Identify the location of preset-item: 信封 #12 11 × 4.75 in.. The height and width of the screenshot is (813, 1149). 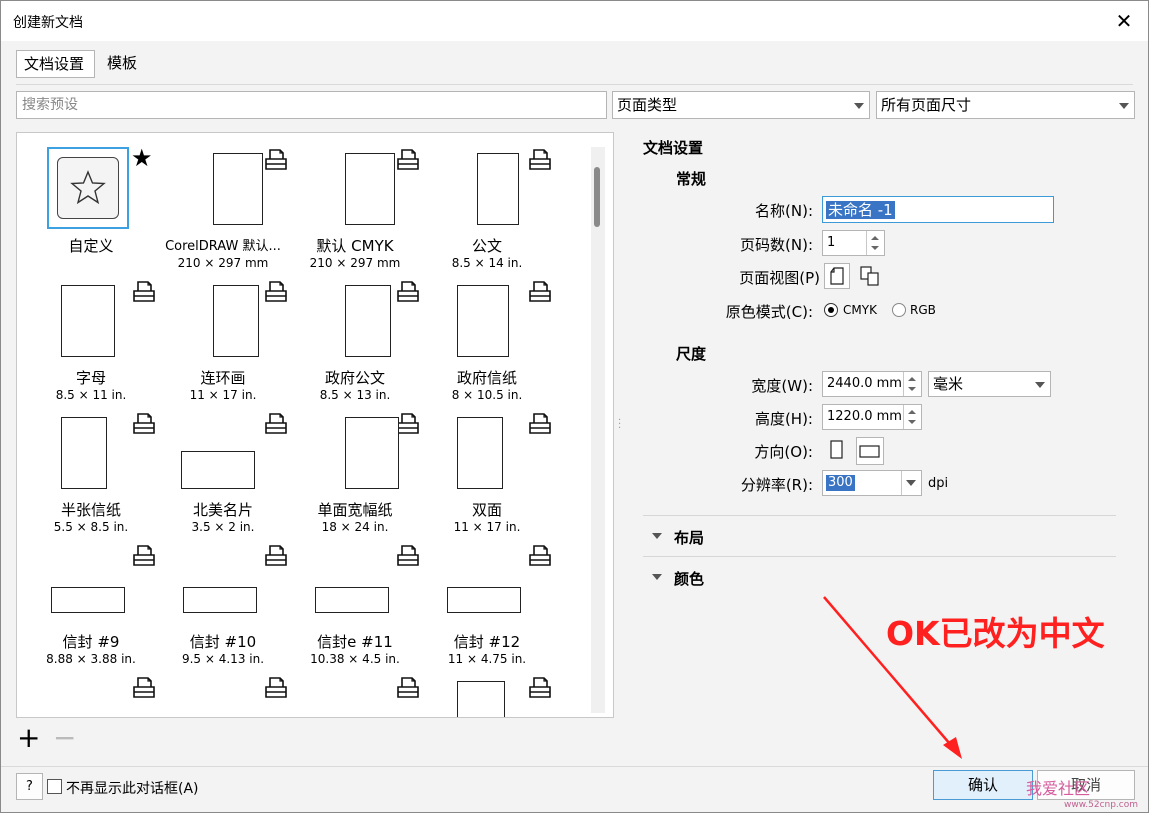
(499, 605).